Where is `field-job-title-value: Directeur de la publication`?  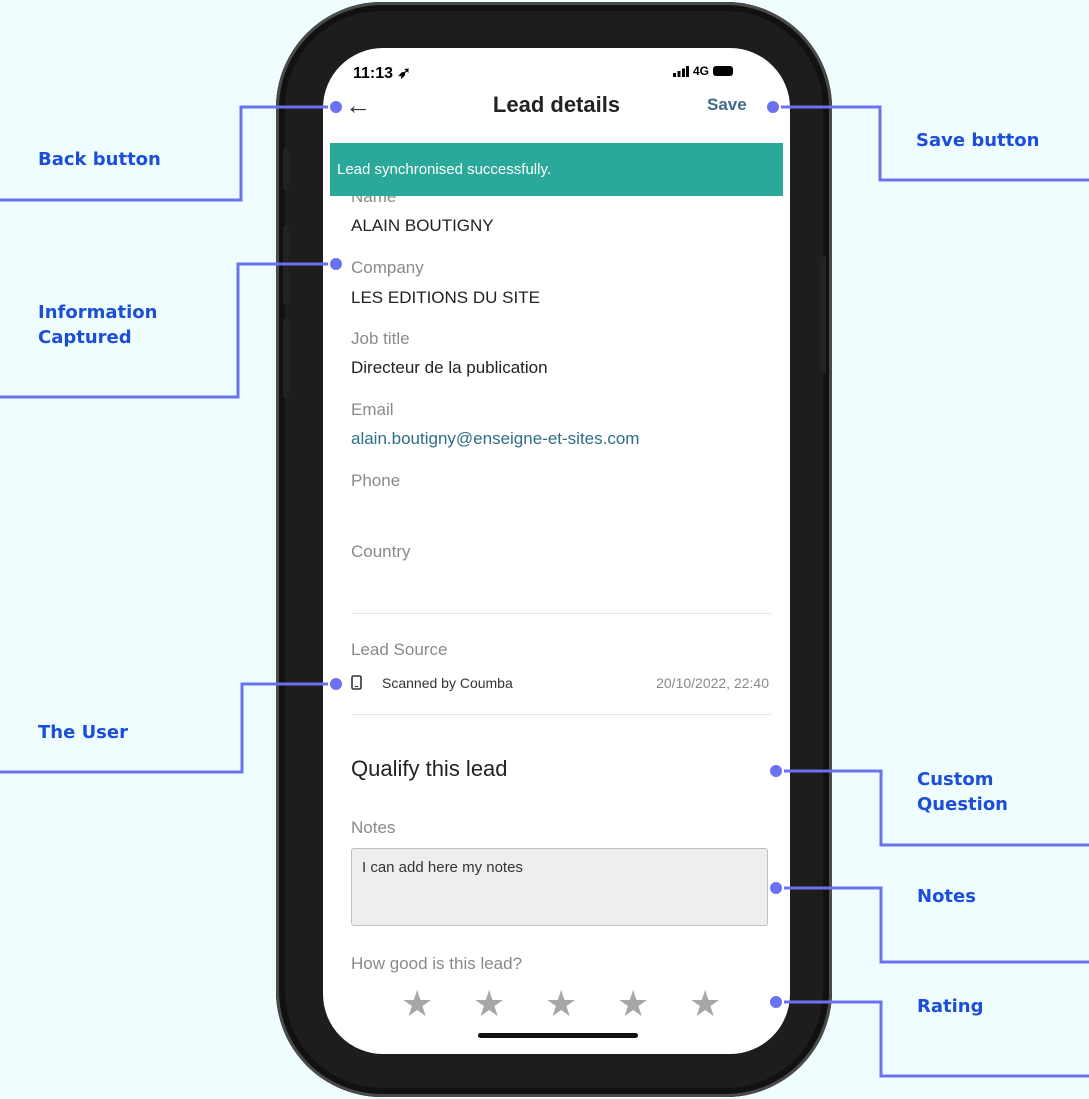 field-job-title-value: Directeur de la publication is located at coordinates (449, 367).